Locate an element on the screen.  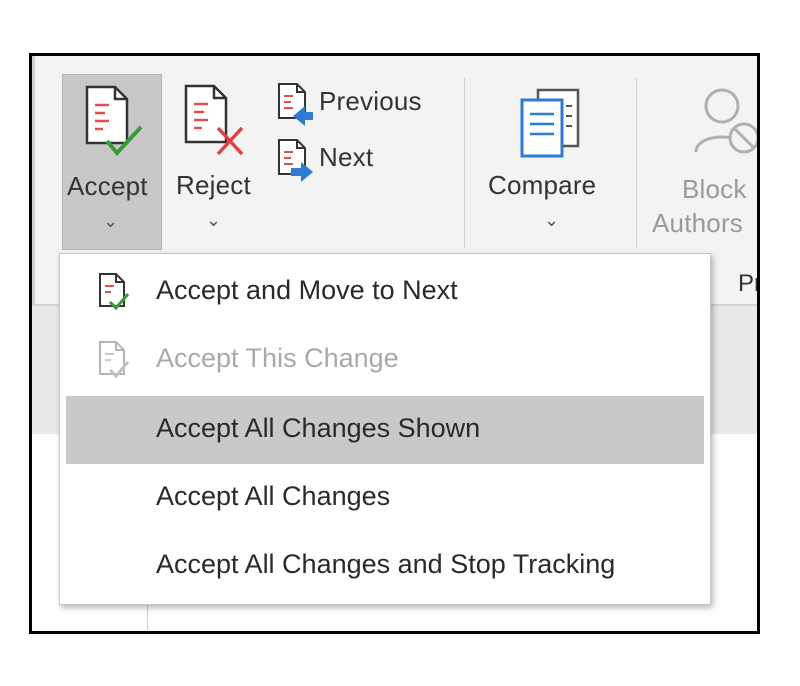
menu-item-label: Accept All Changes and Stop Tracking is located at coordinates (386, 564).